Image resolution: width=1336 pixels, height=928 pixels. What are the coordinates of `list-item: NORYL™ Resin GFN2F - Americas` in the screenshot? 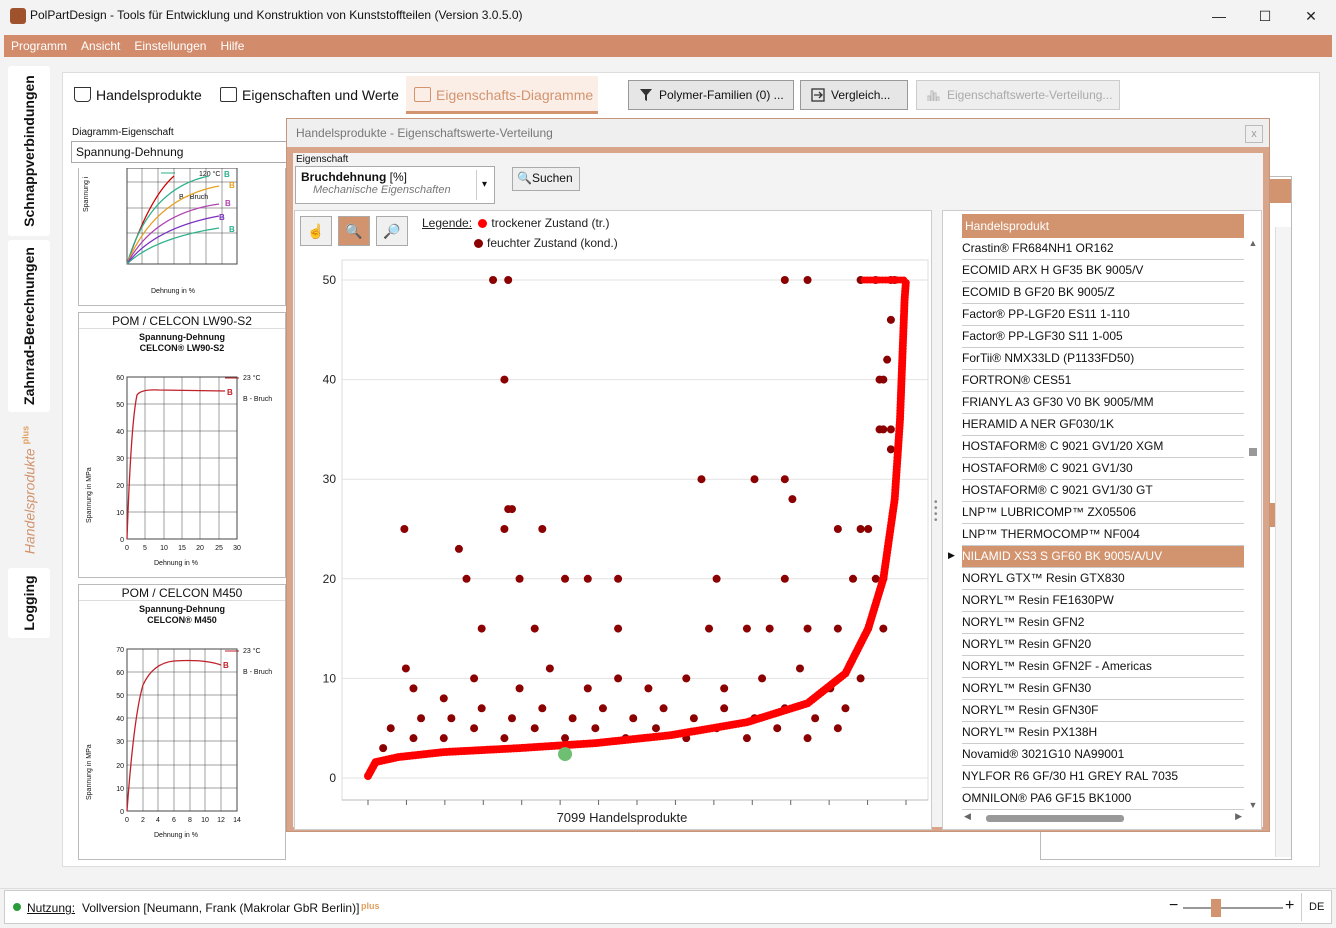 It's located at (1103, 667).